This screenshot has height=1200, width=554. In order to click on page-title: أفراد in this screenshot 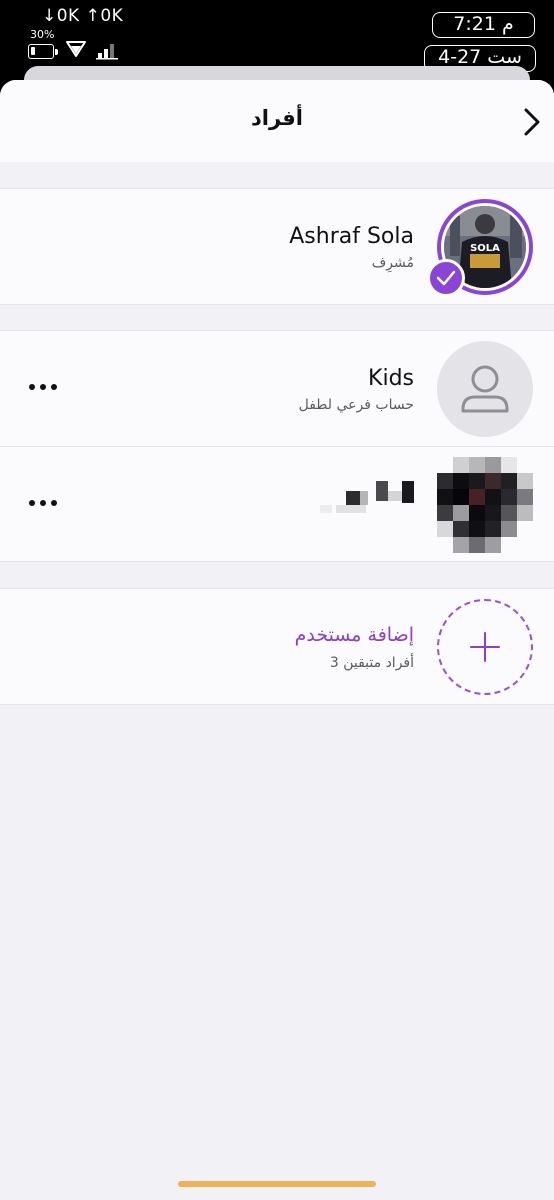, I will do `click(277, 118)`.